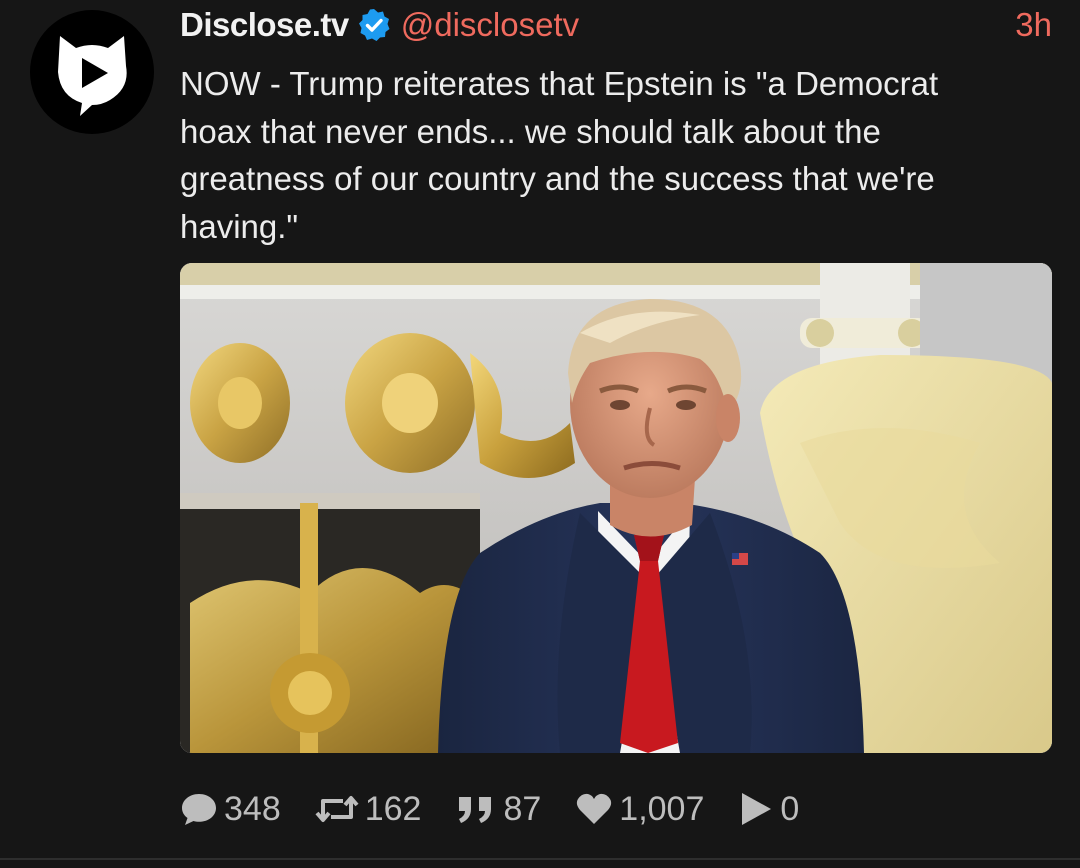  I want to click on views-button: 0, so click(768, 809).